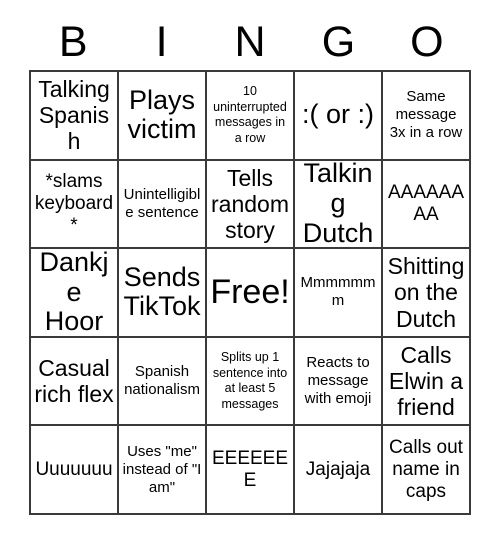  I want to click on bingo-cell-r4c5: Calls Elwin a friend, so click(427, 382).